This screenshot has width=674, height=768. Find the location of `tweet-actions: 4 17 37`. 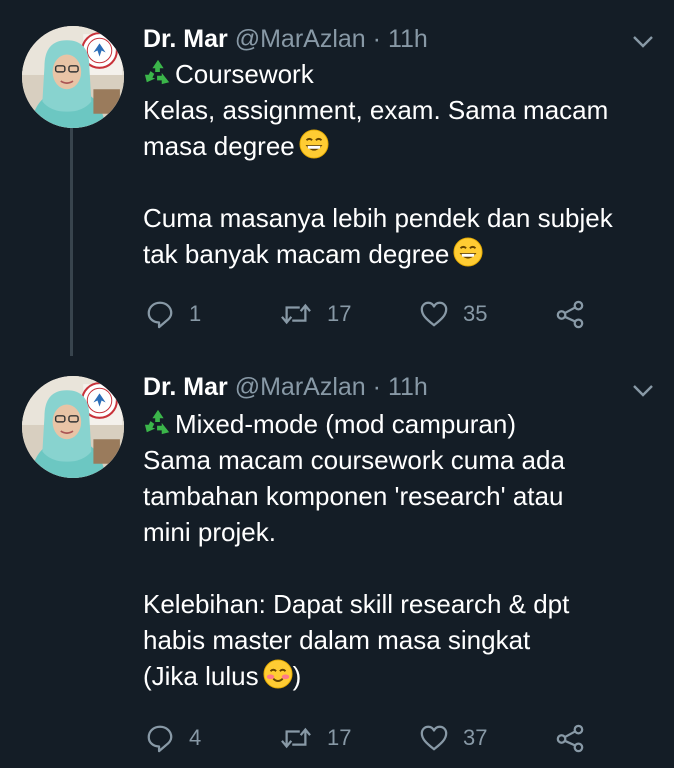

tweet-actions: 4 17 37 is located at coordinates (385, 738).